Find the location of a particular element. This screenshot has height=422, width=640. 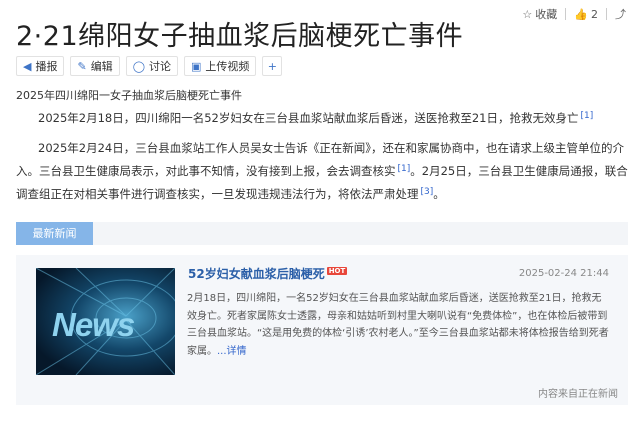

edit-button: ✎ 编辑 is located at coordinates (95, 66).